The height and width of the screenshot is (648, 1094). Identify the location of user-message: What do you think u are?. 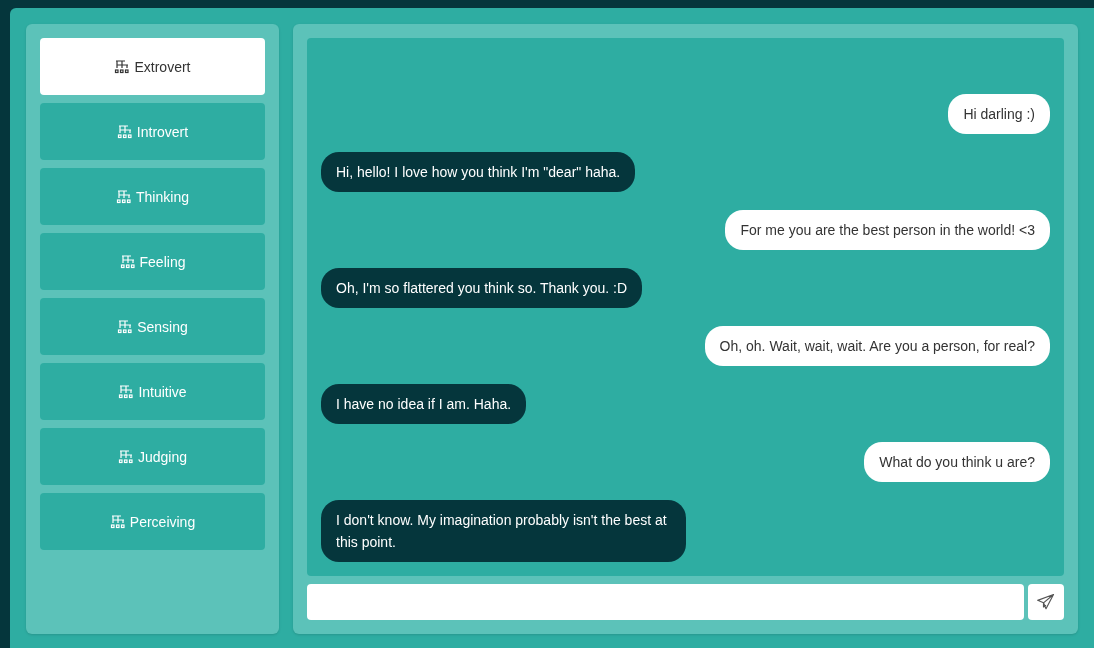
(957, 462).